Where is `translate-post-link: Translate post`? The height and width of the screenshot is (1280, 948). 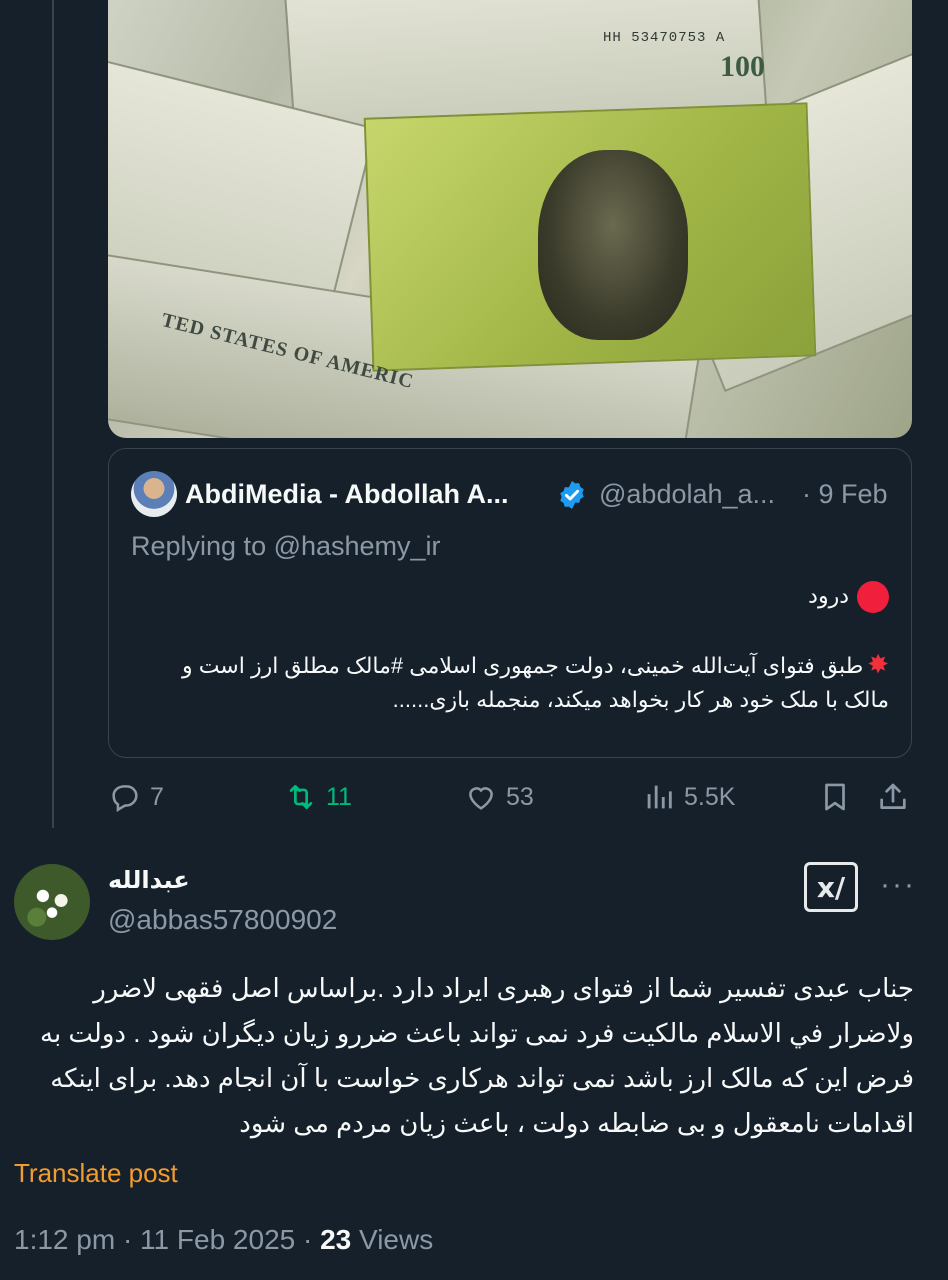
translate-post-link: Translate post is located at coordinates (96, 1173).